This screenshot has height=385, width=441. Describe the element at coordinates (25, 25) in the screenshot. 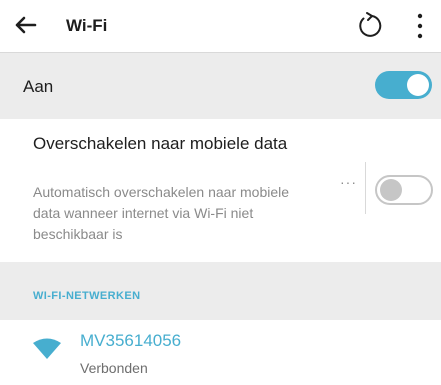

I see `arrow-left-icon` at that location.